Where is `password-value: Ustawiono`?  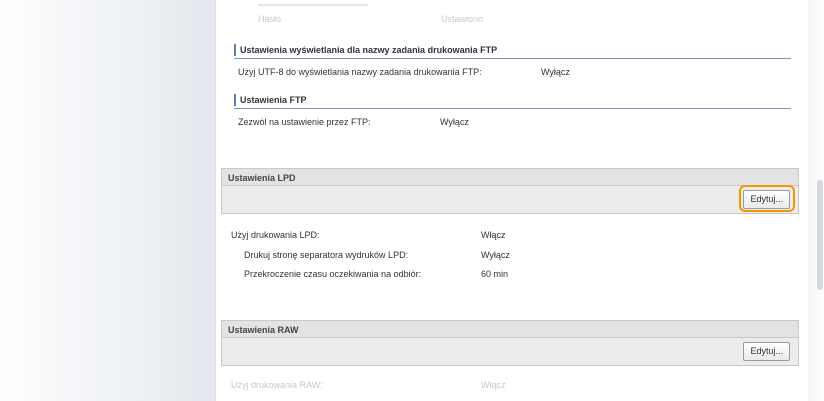 password-value: Ustawiono is located at coordinates (462, 19).